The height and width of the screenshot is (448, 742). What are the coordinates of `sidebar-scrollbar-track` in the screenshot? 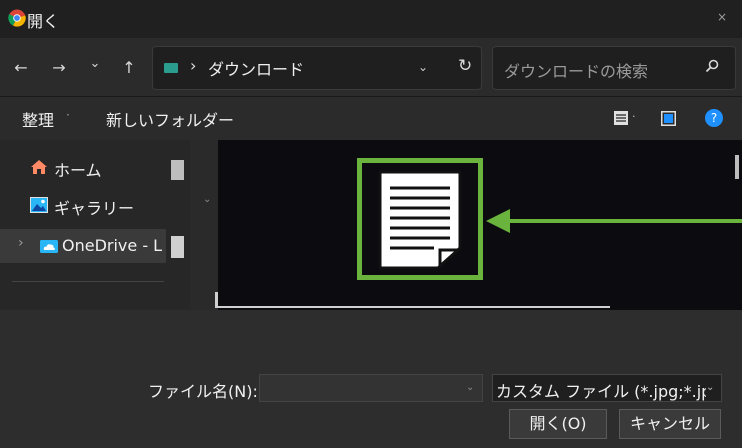 It's located at (177, 247).